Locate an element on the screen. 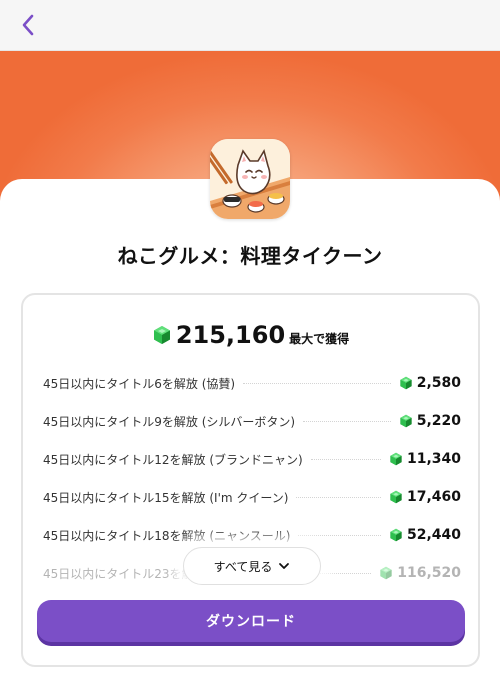 The height and width of the screenshot is (700, 500). task-row: 45日以内にタイトル12を解放 (ブランドニャン) 11,340 is located at coordinates (252, 459).